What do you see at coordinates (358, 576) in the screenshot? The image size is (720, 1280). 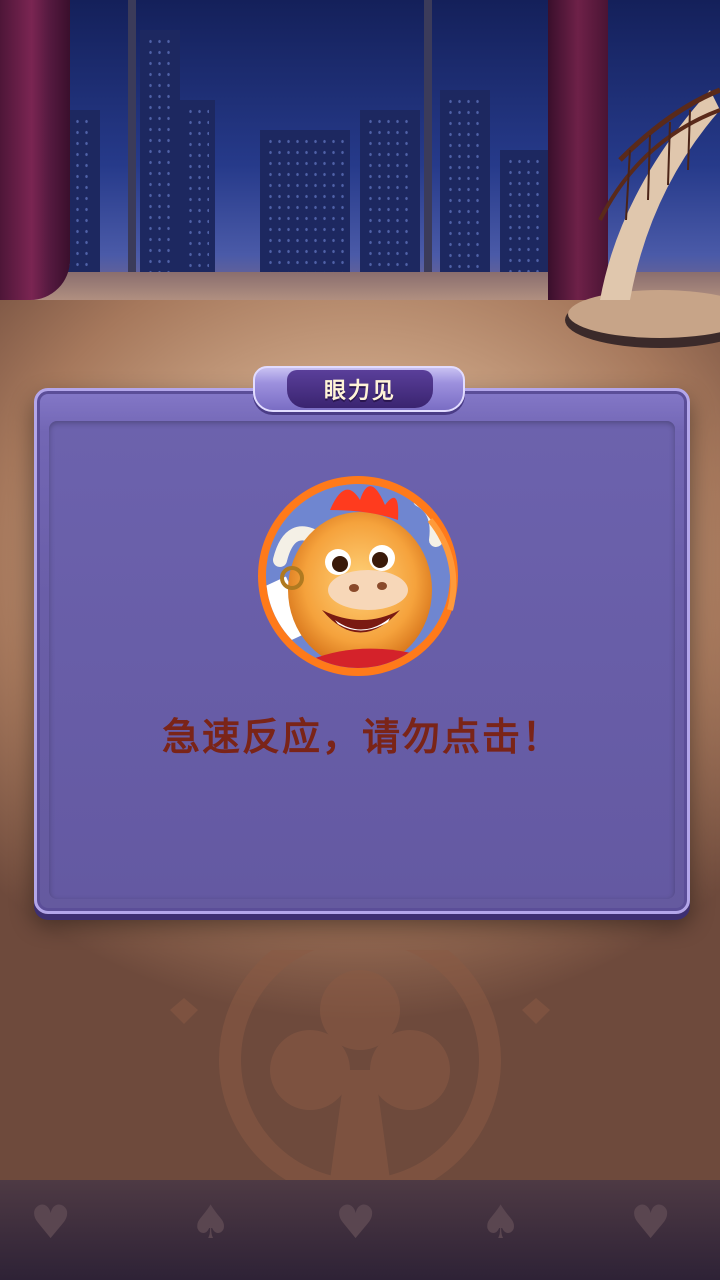 I see `cartoon-bull-avatar-icon` at bounding box center [358, 576].